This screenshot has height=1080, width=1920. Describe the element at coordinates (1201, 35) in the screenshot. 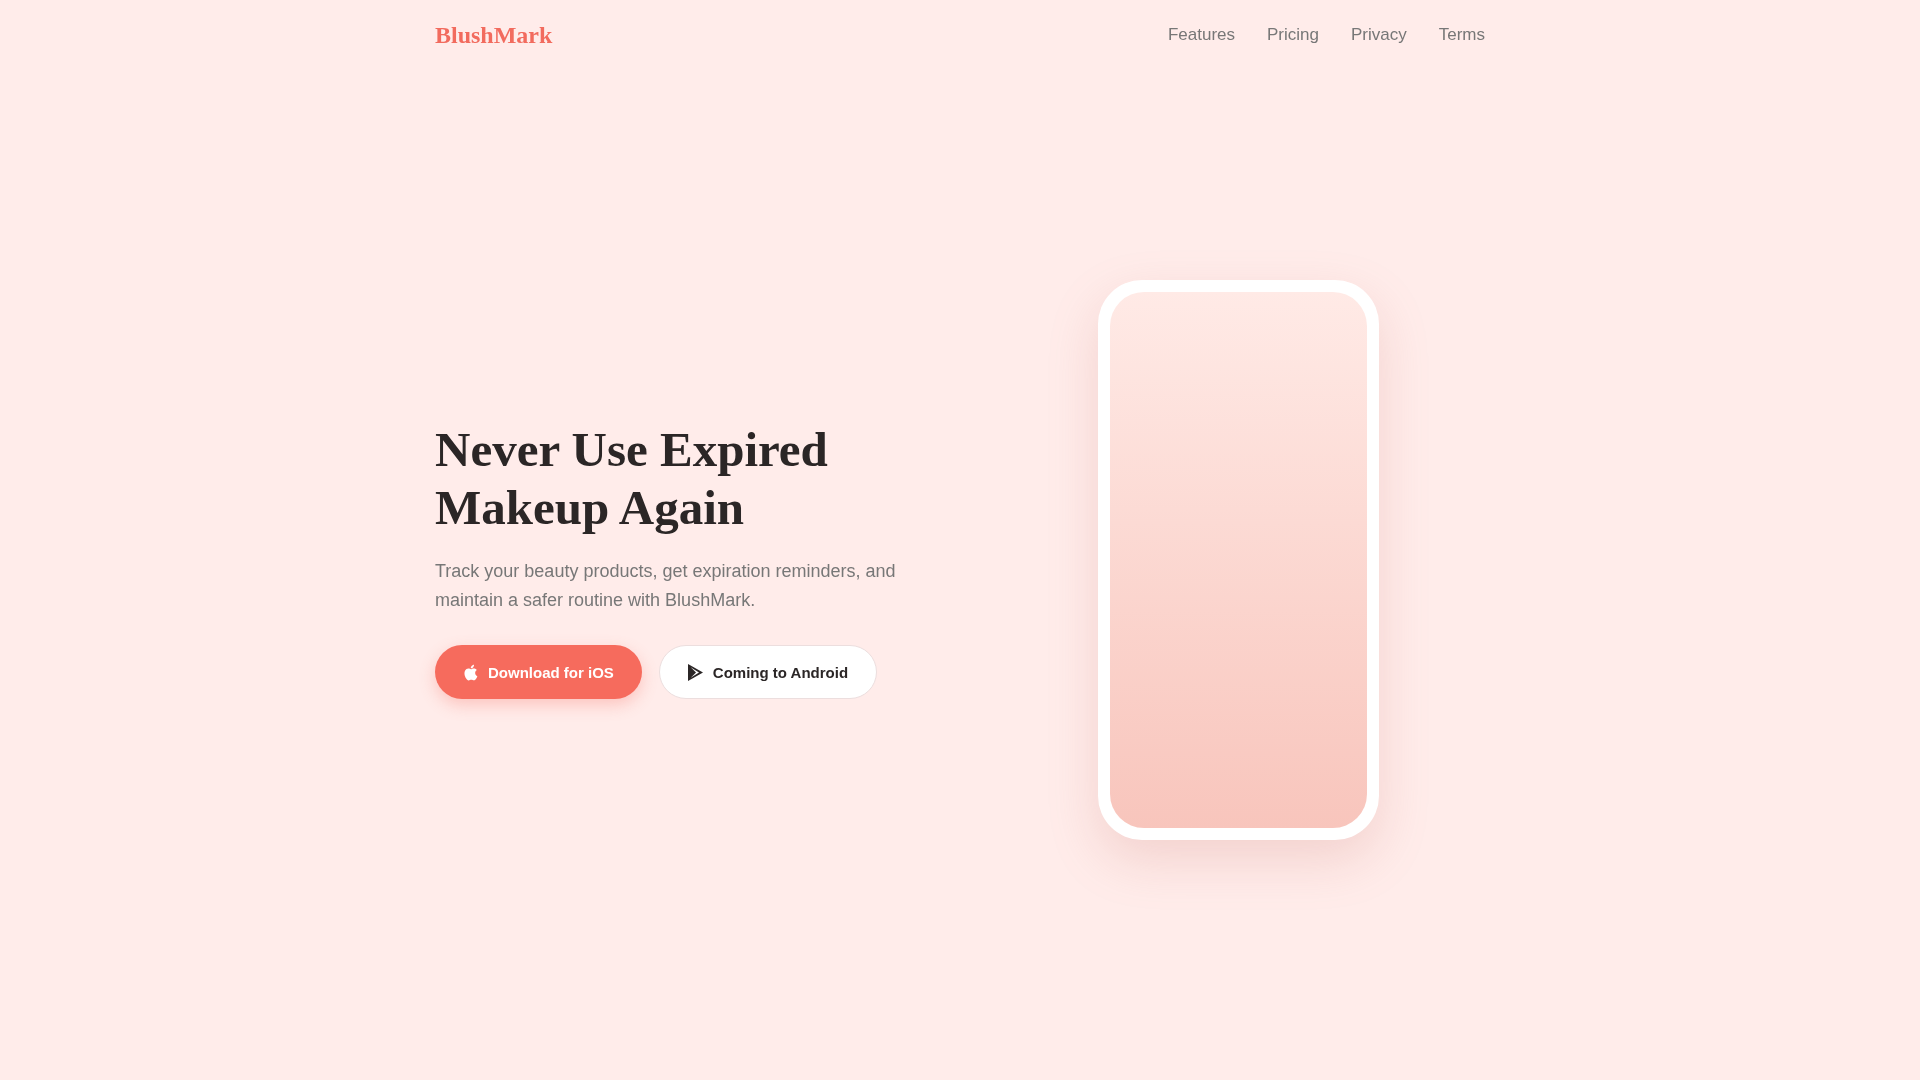

I see `nav-link: Features` at that location.